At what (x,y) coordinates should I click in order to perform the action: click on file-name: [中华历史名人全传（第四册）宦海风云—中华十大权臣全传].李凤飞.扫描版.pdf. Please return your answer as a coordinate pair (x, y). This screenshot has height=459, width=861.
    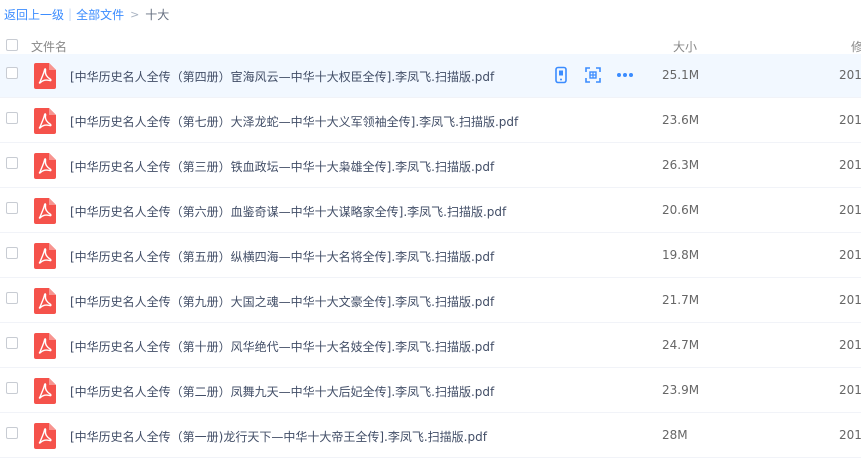
    Looking at the image, I should click on (282, 76).